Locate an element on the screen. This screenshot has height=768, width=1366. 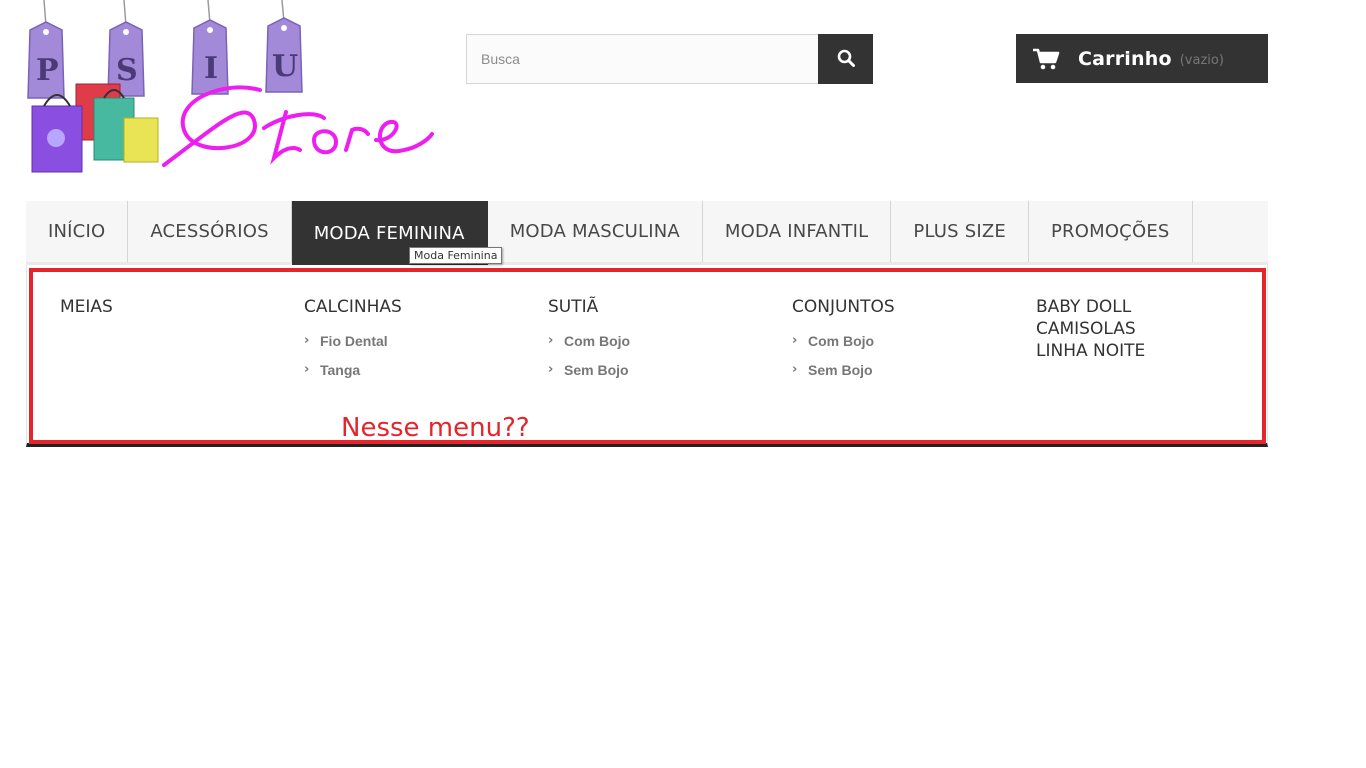
subcategory-list: › Fio Dental › Tanga is located at coordinates (419, 355).